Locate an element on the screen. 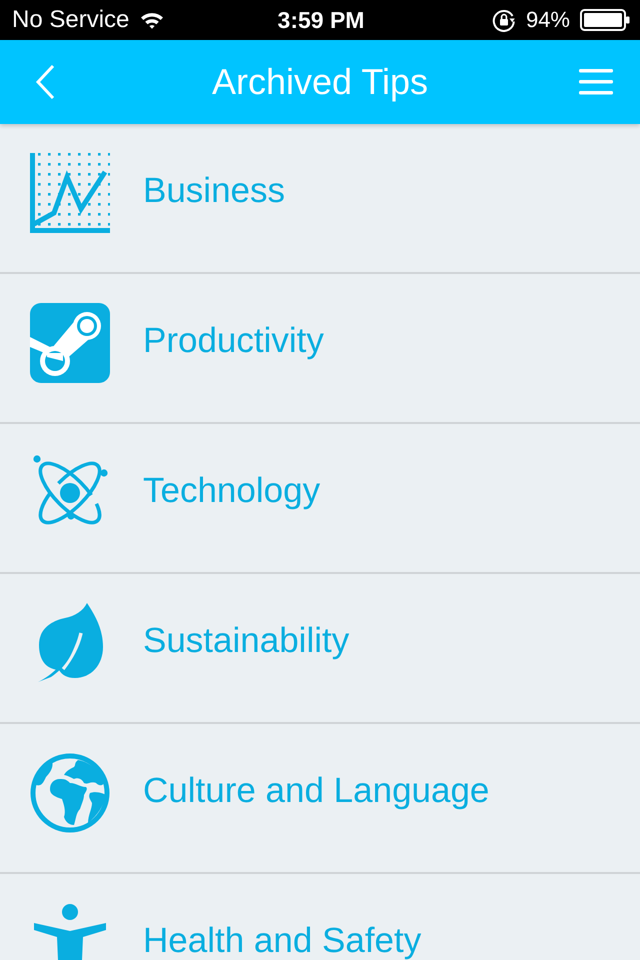 The width and height of the screenshot is (640, 960). category-label: Technology is located at coordinates (231, 490).